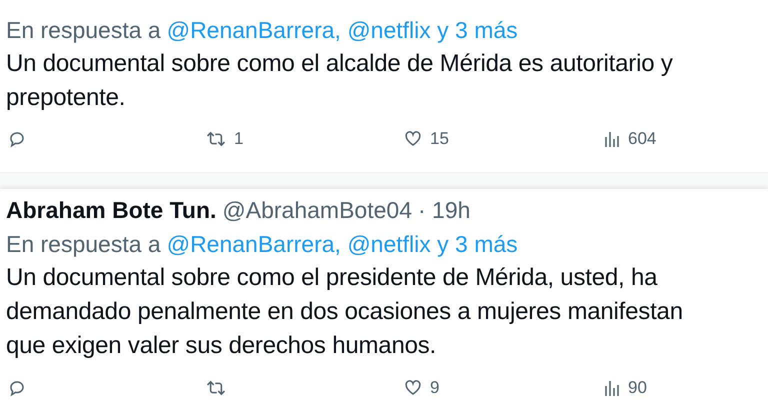 This screenshot has height=400, width=768. Describe the element at coordinates (637, 388) in the screenshot. I see `action-count: 90` at that location.